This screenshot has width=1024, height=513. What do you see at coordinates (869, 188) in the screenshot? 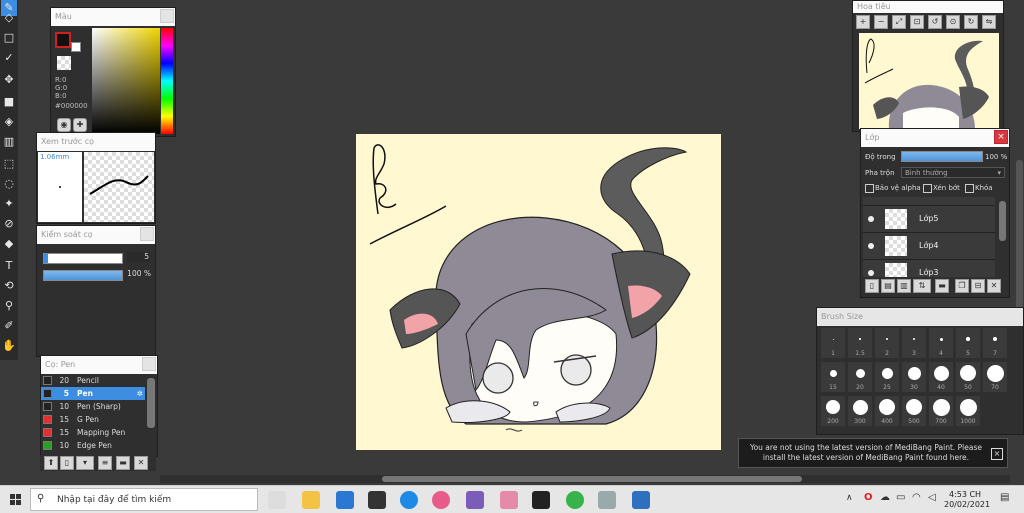
I see `protect-alpha-checkbox` at bounding box center [869, 188].